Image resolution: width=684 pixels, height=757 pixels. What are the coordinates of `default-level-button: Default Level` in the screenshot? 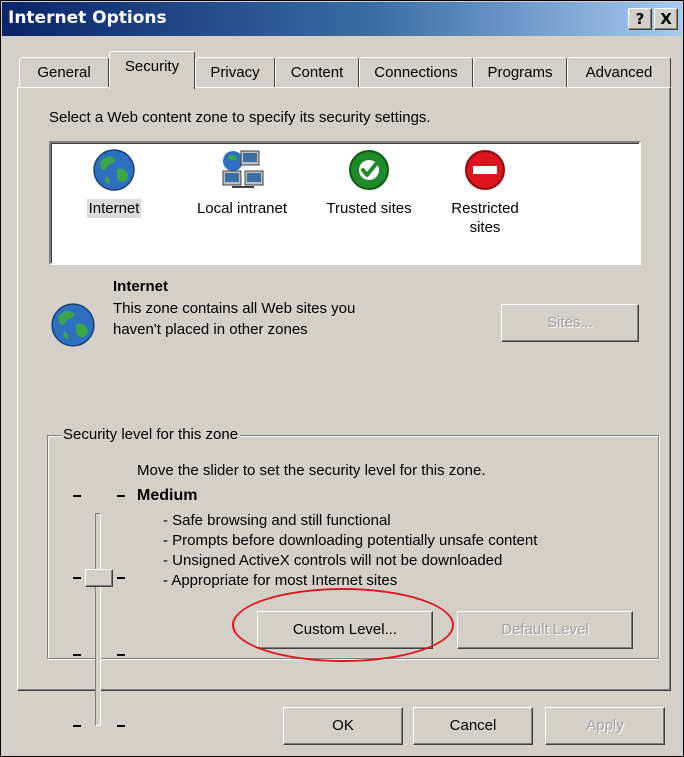 It's located at (545, 630).